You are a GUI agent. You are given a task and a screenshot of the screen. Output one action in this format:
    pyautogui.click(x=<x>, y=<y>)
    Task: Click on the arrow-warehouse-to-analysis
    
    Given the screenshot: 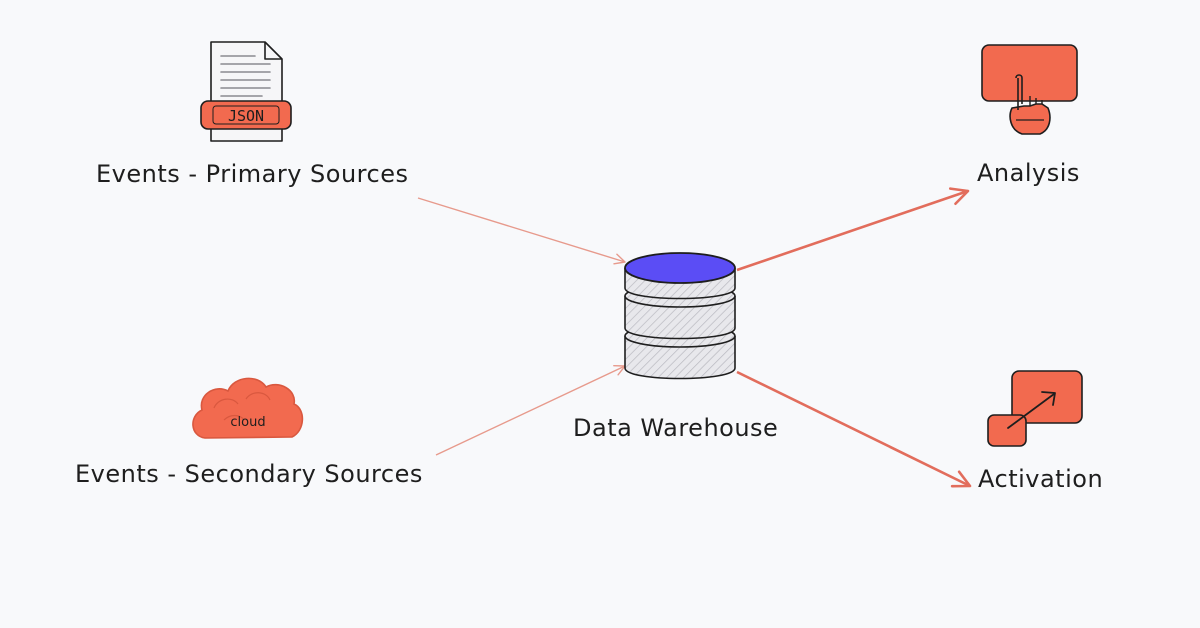 What is the action you would take?
    pyautogui.click(x=853, y=229)
    